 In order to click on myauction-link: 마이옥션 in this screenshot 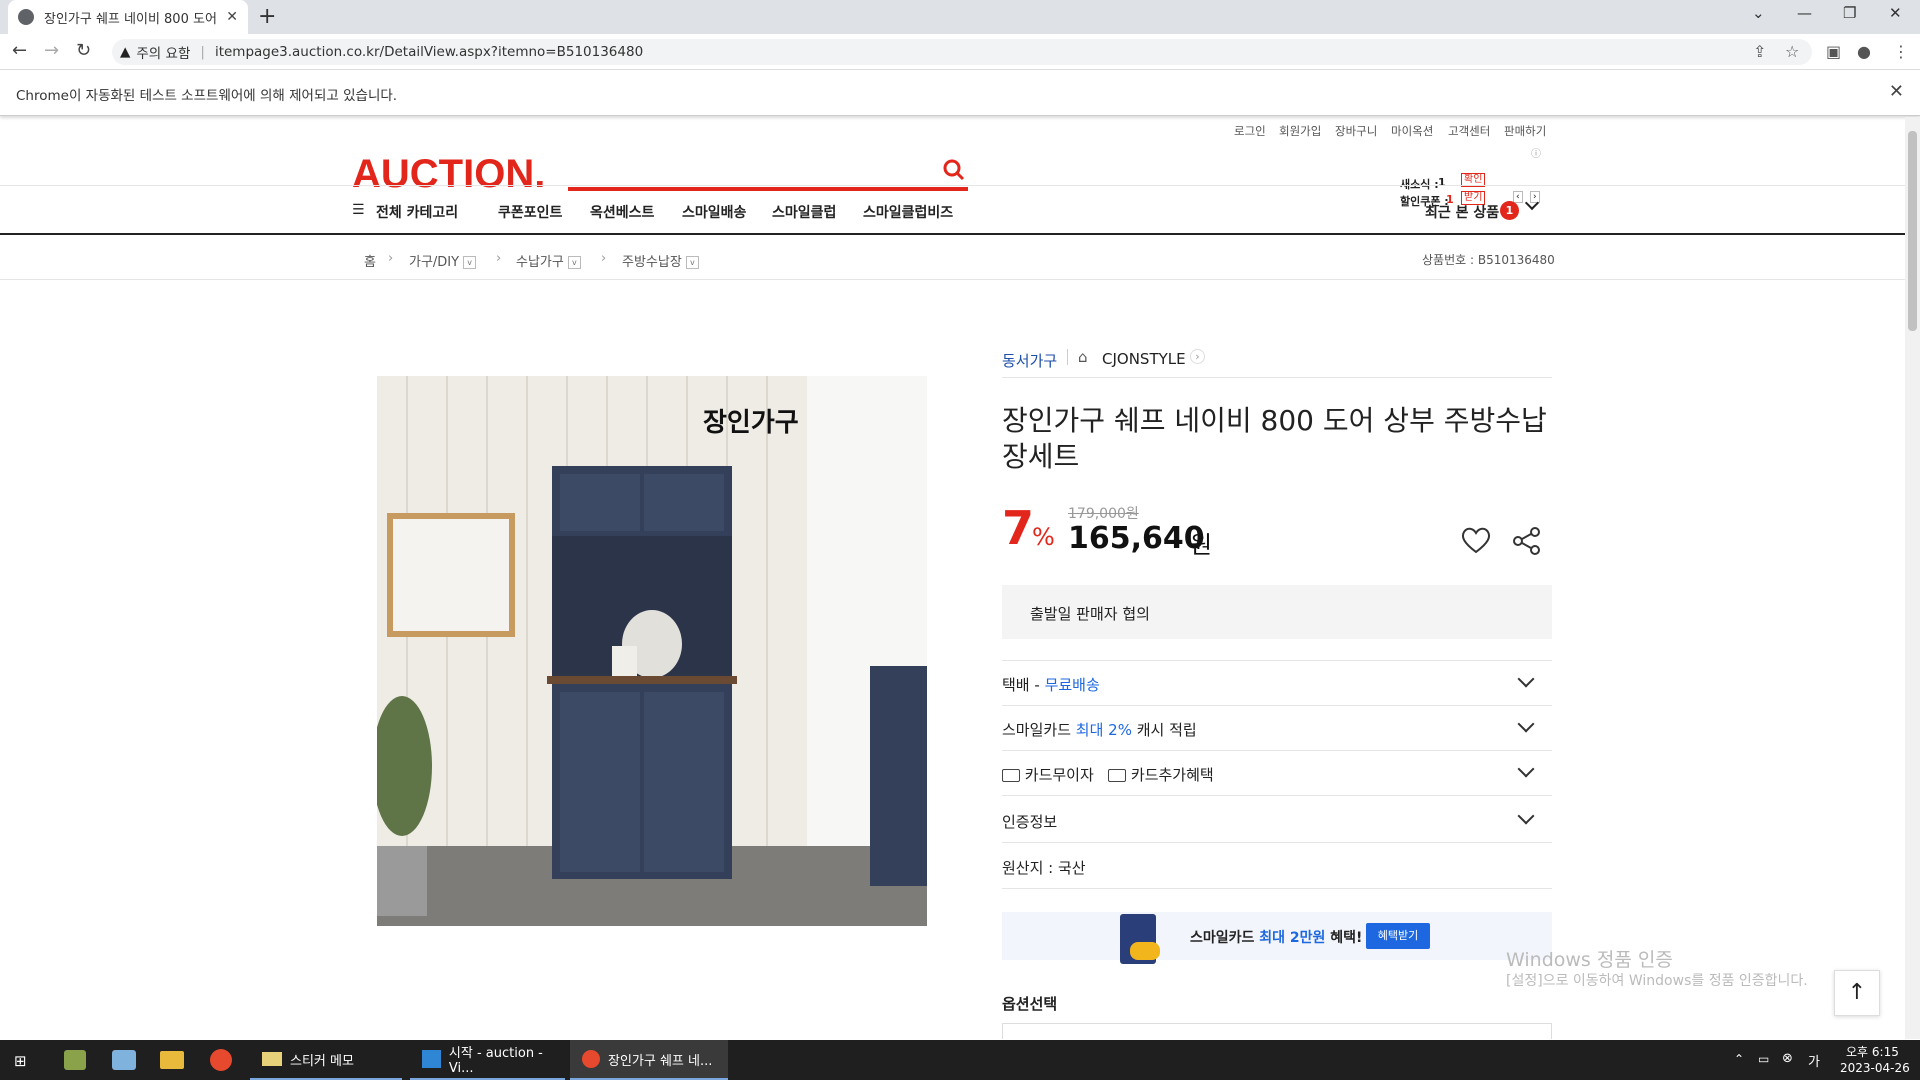, I will do `click(1412, 131)`.